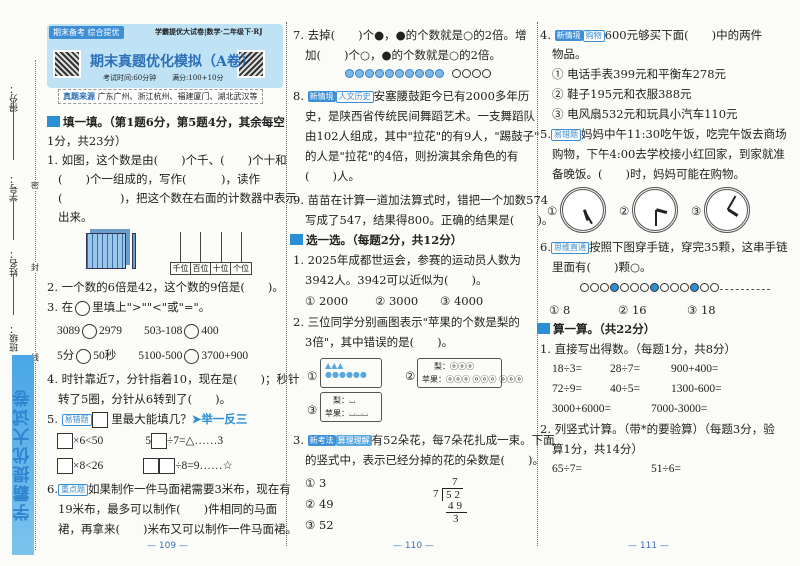  What do you see at coordinates (604, 329) in the screenshot?
I see `section-text: 算一算。（共22分）` at bounding box center [604, 329].